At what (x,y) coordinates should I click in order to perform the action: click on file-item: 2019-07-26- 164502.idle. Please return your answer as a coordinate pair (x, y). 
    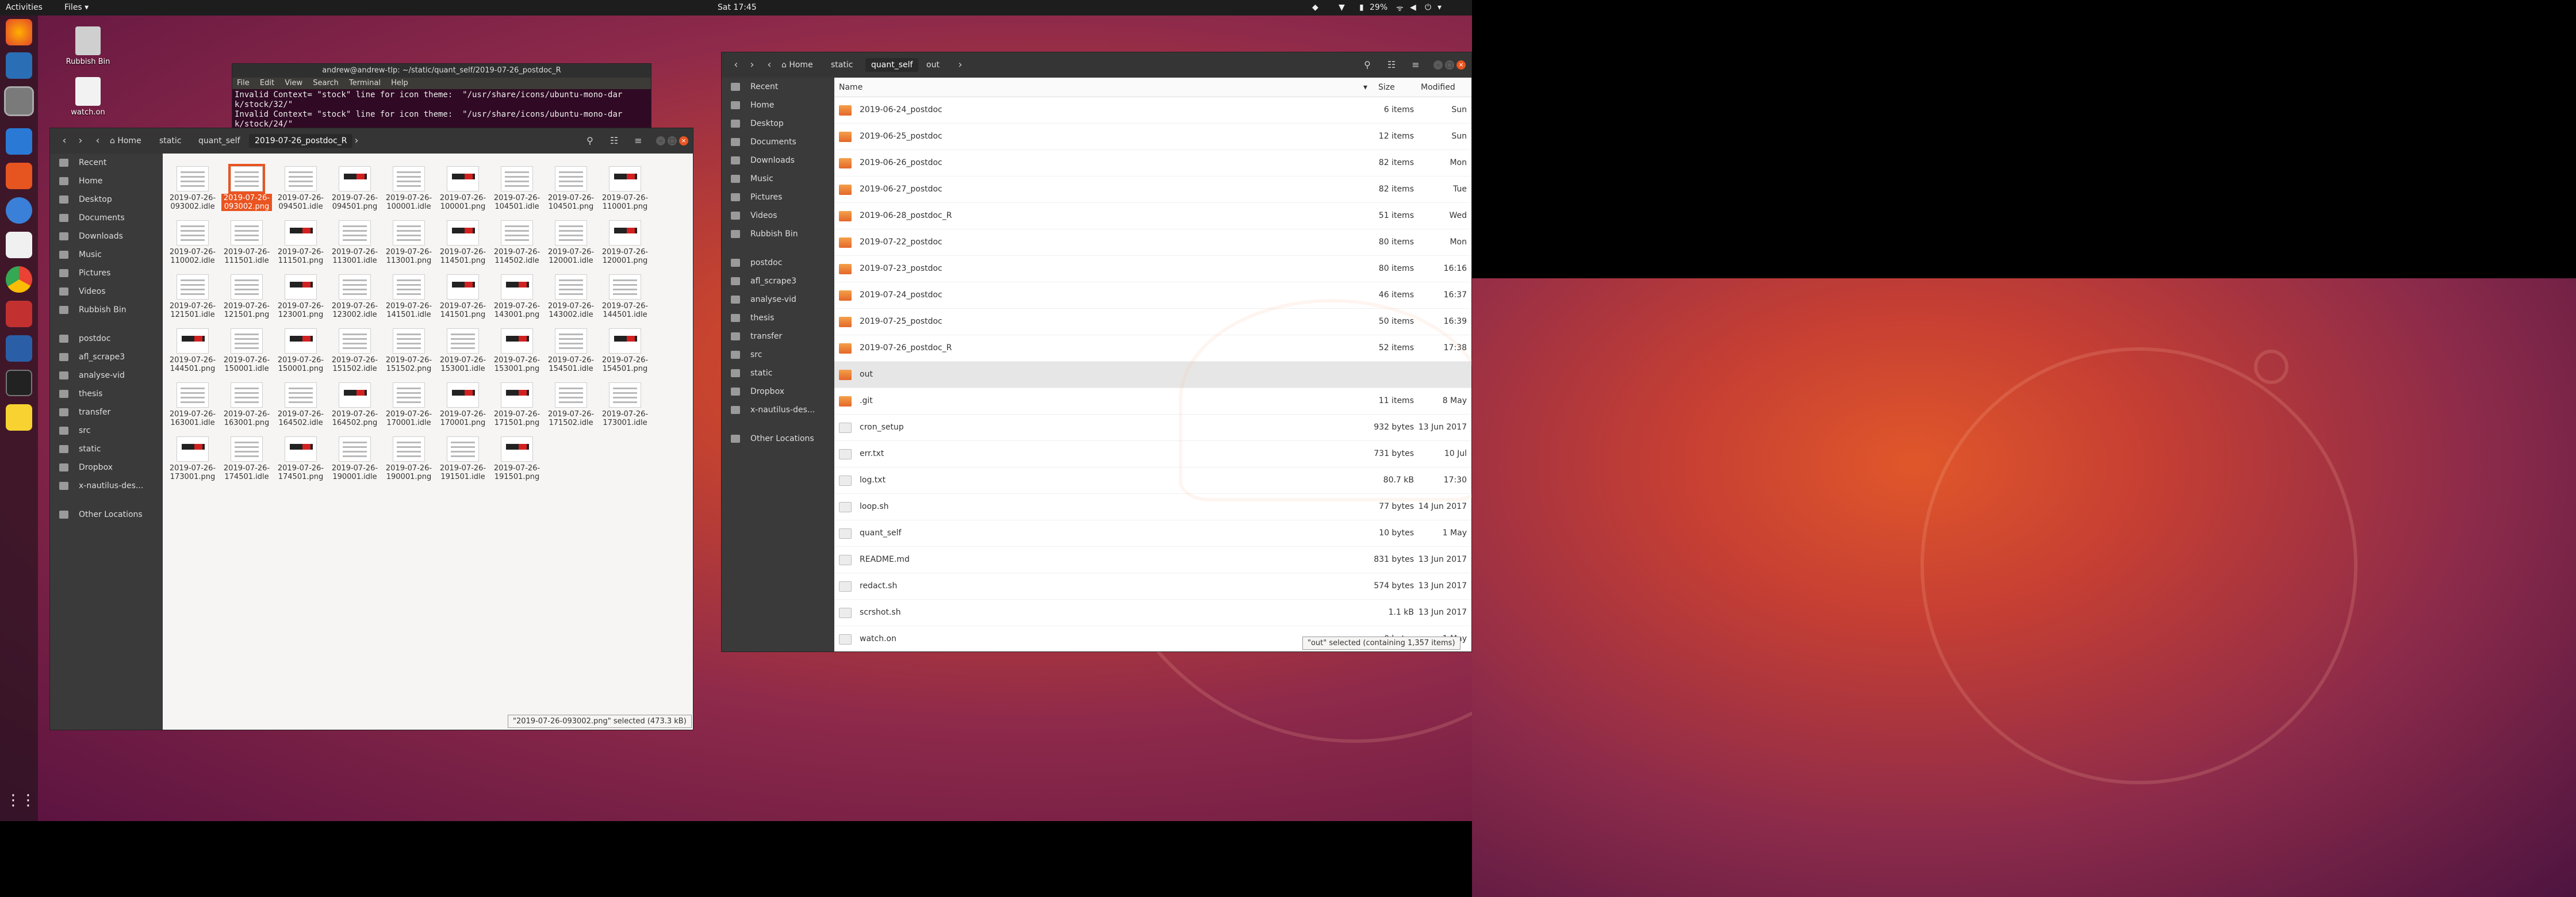
    Looking at the image, I should click on (300, 404).